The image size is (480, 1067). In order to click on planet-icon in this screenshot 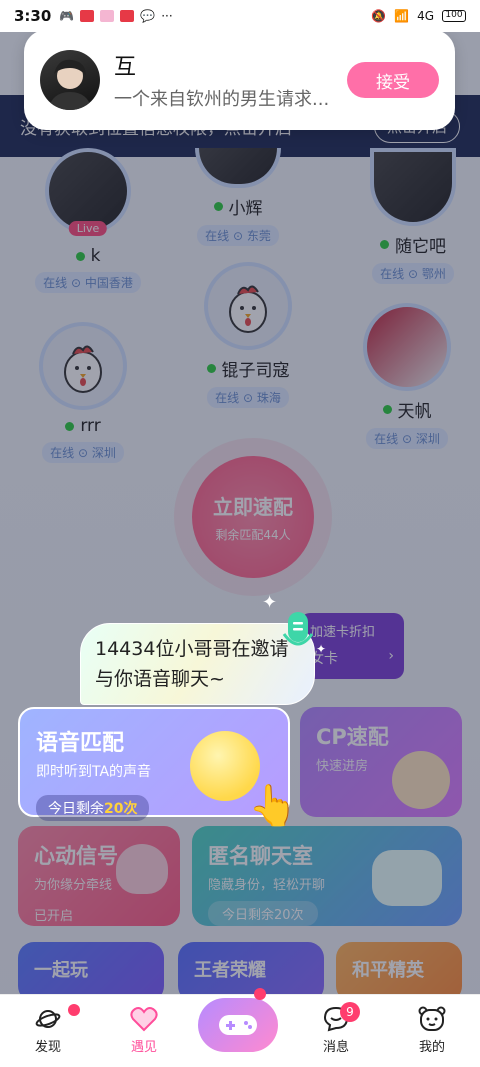, I will do `click(48, 1019)`.